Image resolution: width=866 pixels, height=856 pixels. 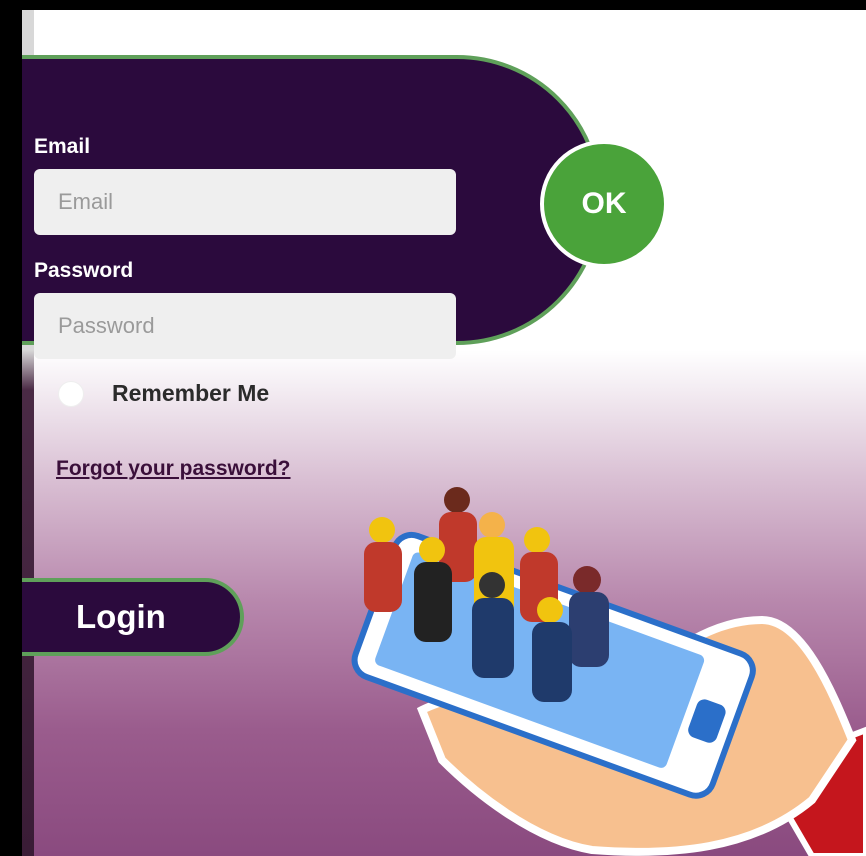 What do you see at coordinates (245, 202) in the screenshot?
I see `email-field` at bounding box center [245, 202].